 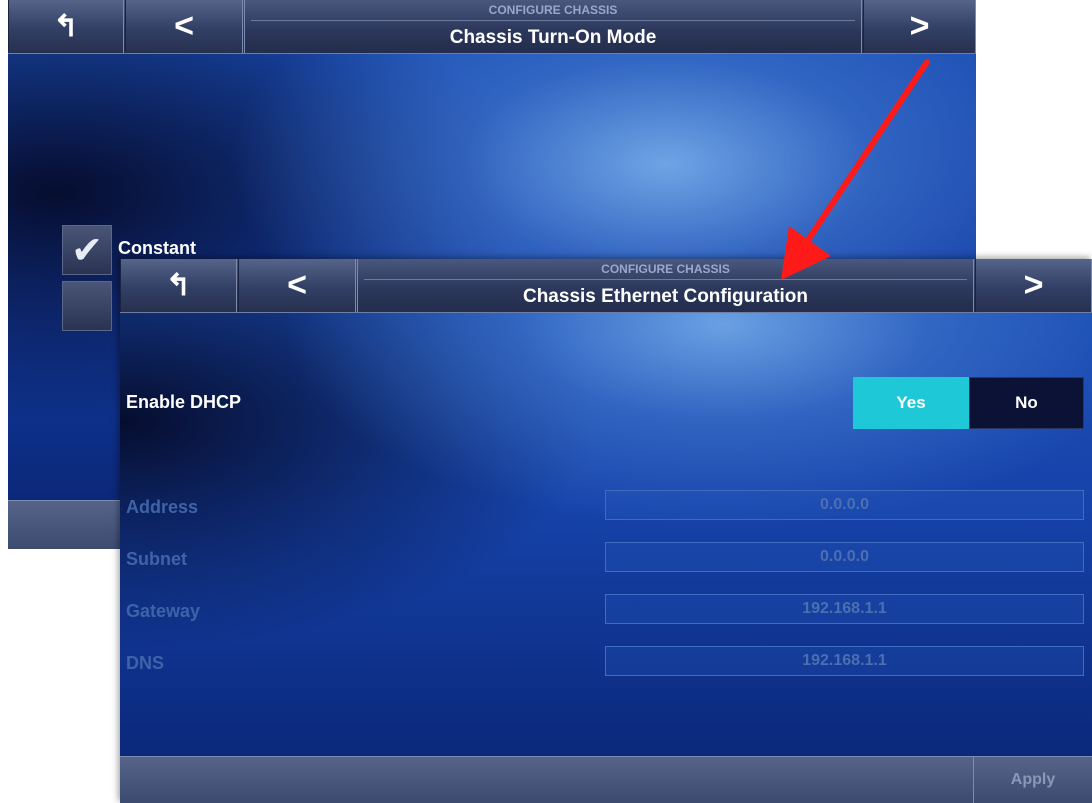 What do you see at coordinates (863, 157) in the screenshot?
I see `arrow-shaft` at bounding box center [863, 157].